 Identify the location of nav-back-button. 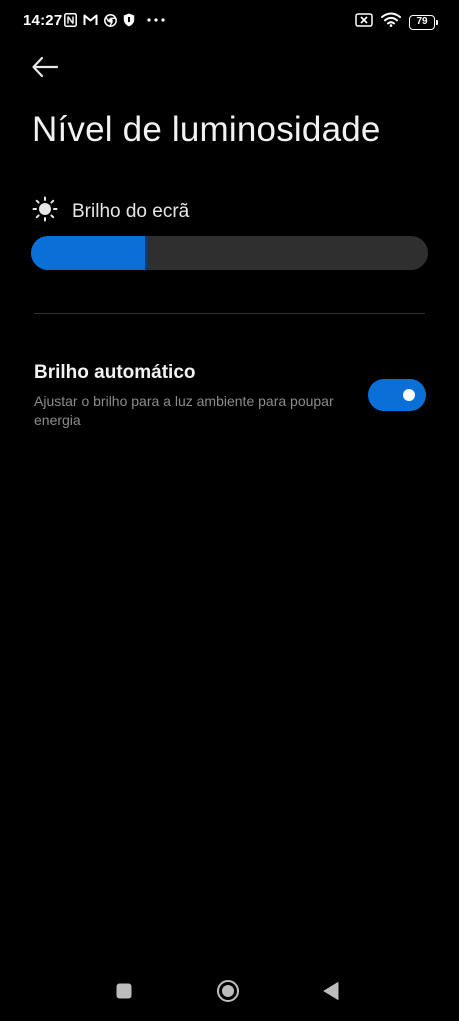
(331, 993).